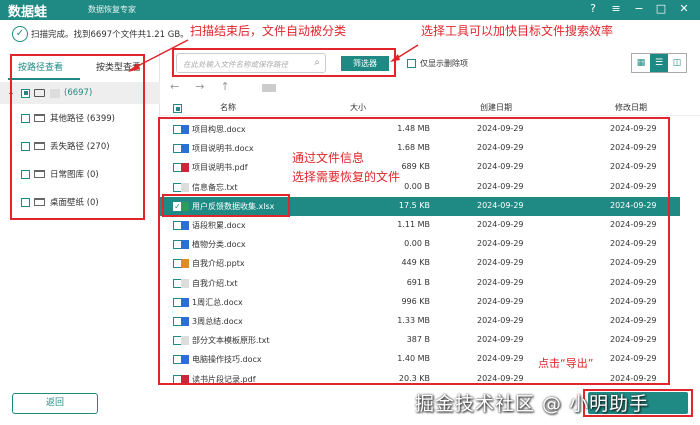  Describe the element at coordinates (134, 67) in the screenshot. I see `arrowhead-tabs` at that location.